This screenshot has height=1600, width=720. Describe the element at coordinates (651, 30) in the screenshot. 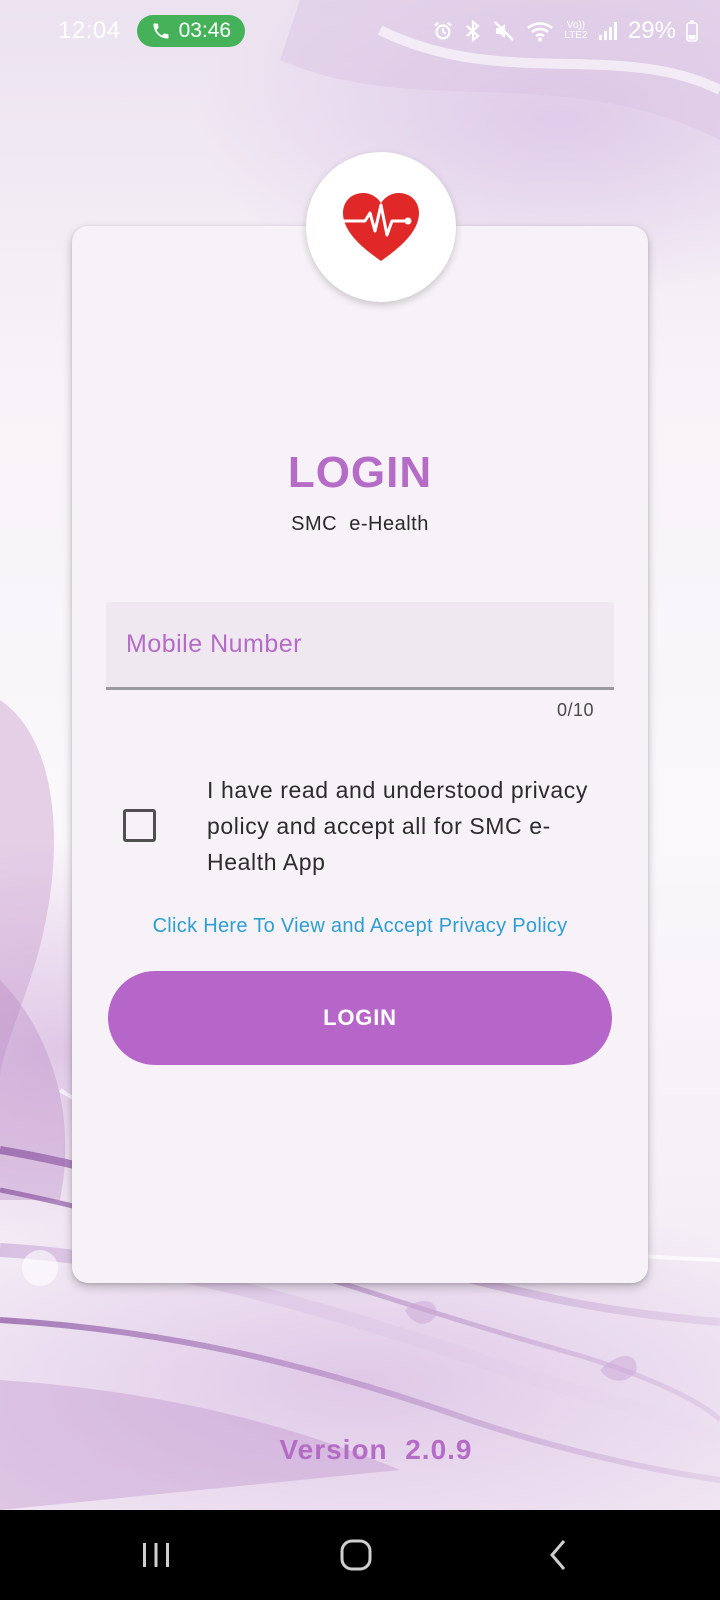

I see `battery-percent: 29%` at that location.